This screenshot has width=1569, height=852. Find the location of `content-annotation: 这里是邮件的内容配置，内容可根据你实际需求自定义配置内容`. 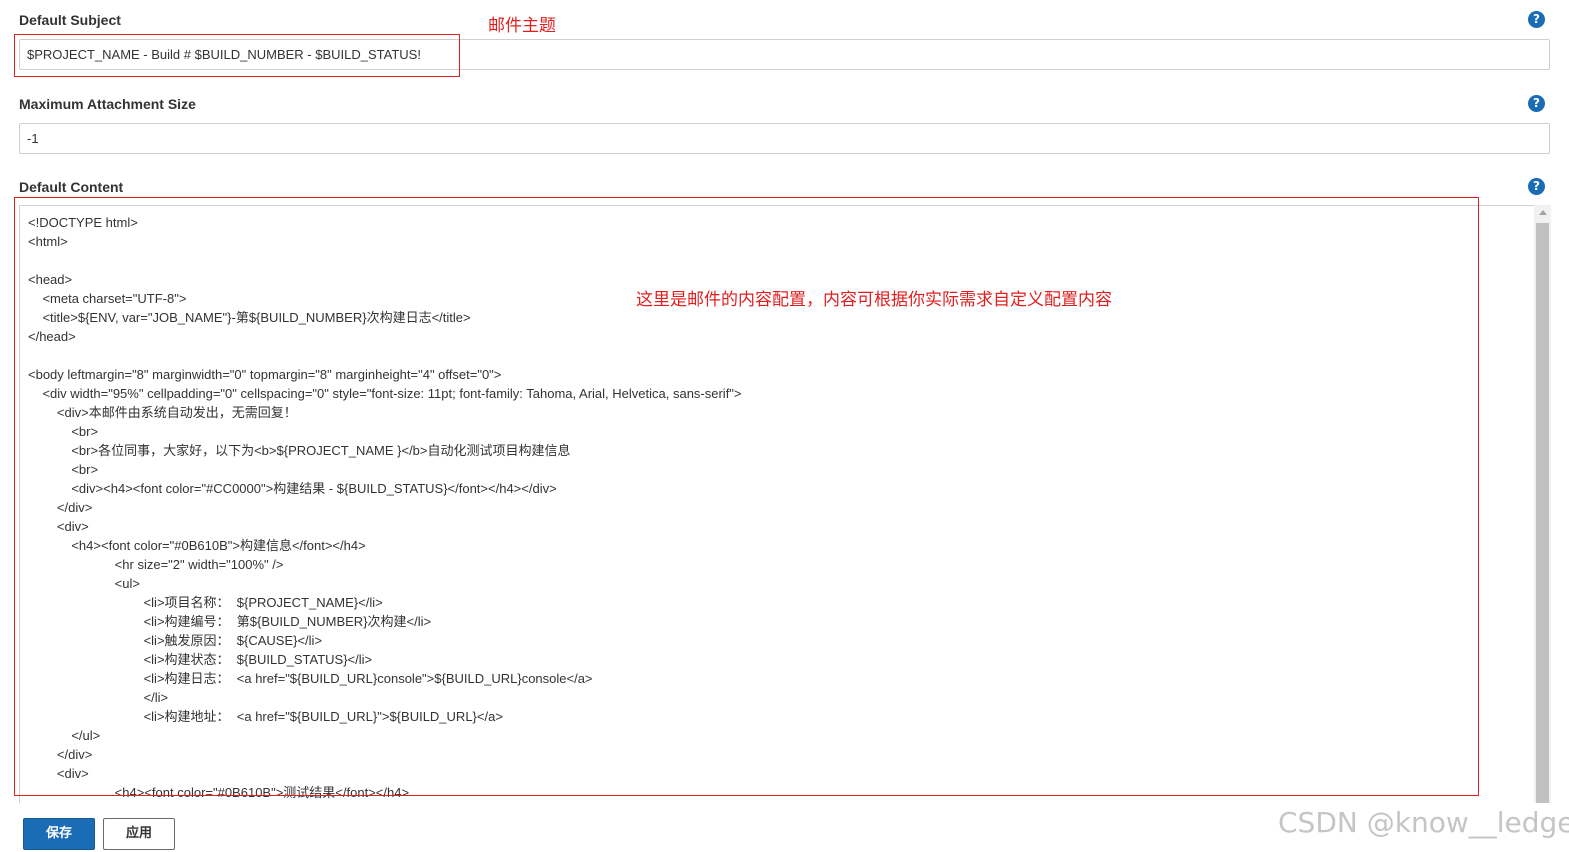

content-annotation: 这里是邮件的内容配置，内容可根据你实际需求自定义配置内容 is located at coordinates (874, 300).